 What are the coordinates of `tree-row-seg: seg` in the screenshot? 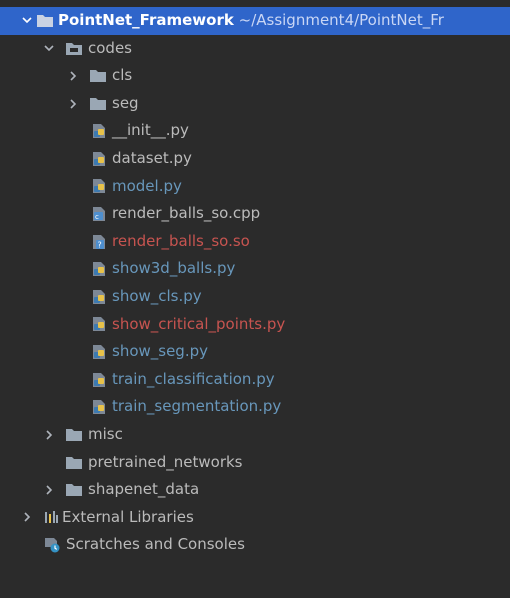 It's located at (255, 104).